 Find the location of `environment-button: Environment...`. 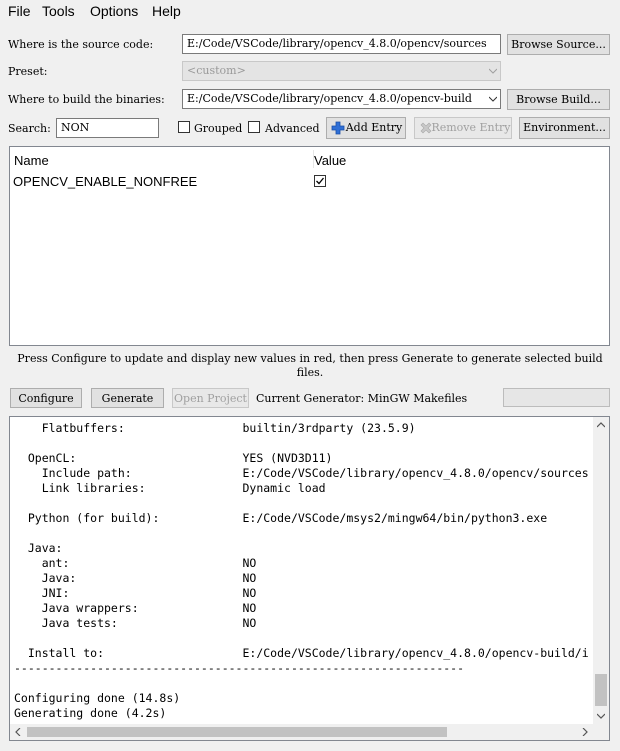

environment-button: Environment... is located at coordinates (564, 128).